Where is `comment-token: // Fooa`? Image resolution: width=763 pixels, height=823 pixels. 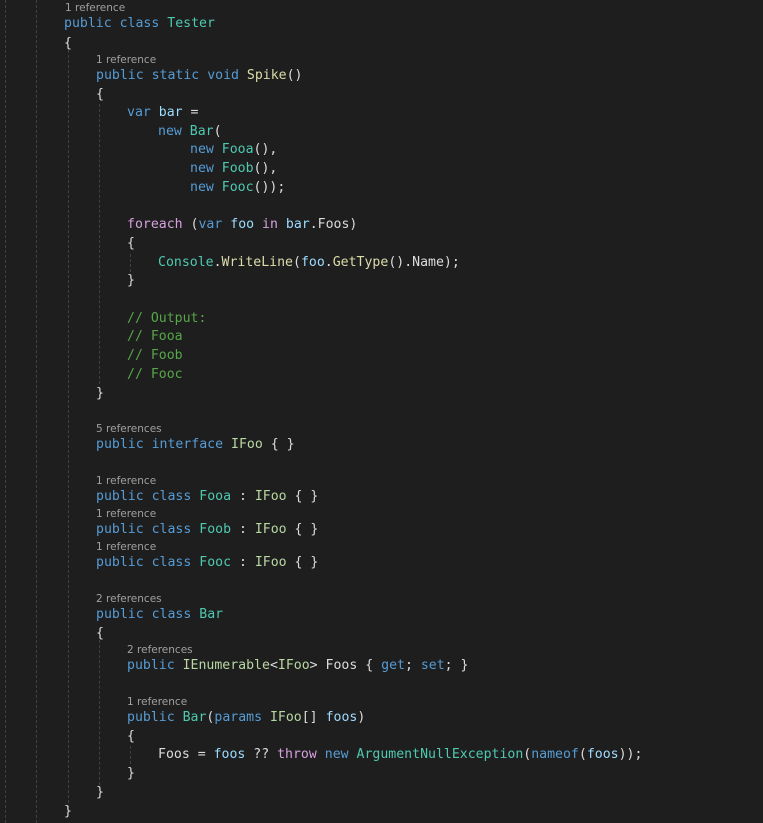
comment-token: // Fooa is located at coordinates (155, 336).